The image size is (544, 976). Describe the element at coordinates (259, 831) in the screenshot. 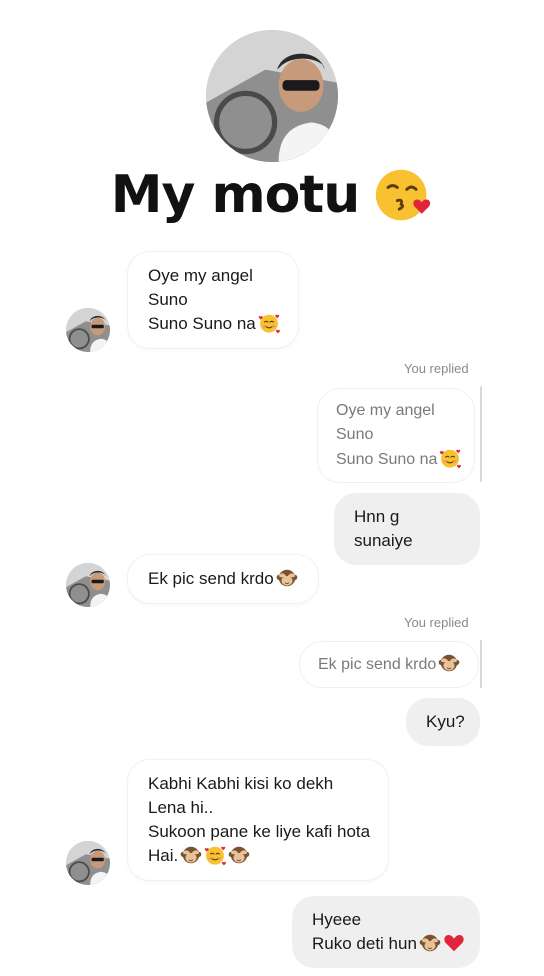

I see `message-line: Sukoon pane ke liye kafi hota` at that location.